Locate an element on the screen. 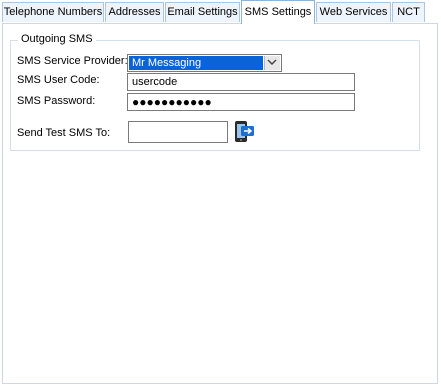 This screenshot has width=441, height=388. provider-selected-value: Mr Messaging is located at coordinates (196, 63).